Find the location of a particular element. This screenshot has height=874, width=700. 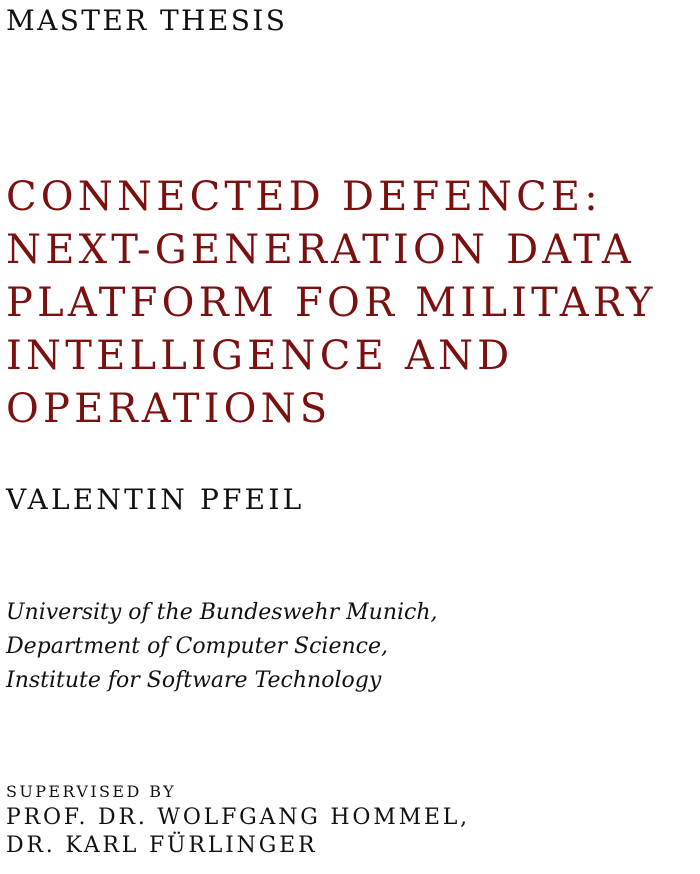

affiliation-department: Department of Computer Science, is located at coordinates (197, 646).